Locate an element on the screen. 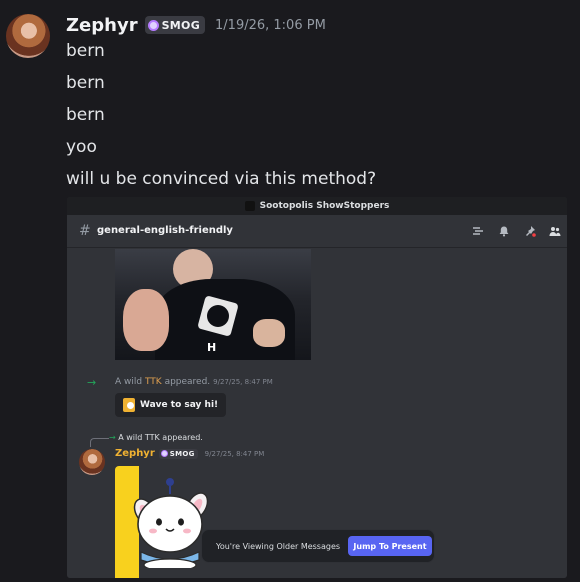 The image size is (580, 582). join-arrow-icon: → is located at coordinates (92, 382).